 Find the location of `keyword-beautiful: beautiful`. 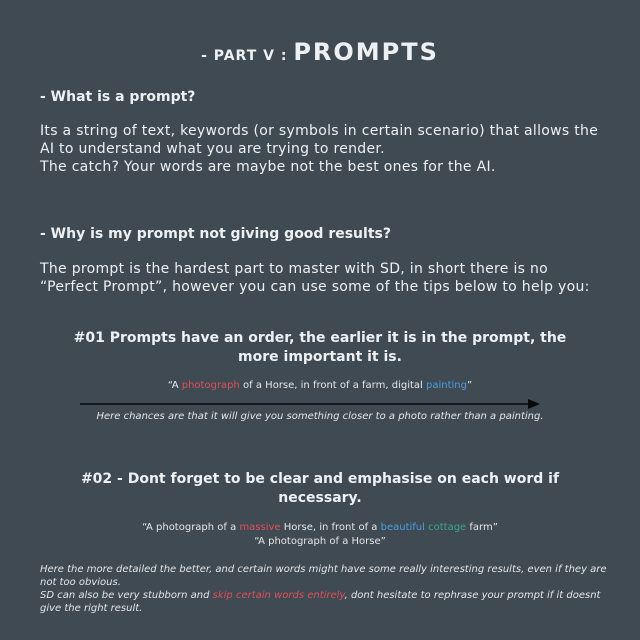

keyword-beautiful: beautiful is located at coordinates (402, 527).